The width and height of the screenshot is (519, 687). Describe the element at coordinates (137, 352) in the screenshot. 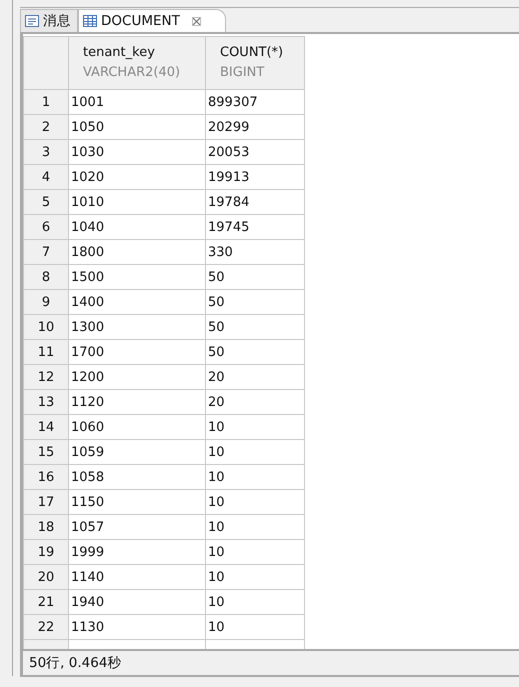

I see `table-cell: 1700` at that location.